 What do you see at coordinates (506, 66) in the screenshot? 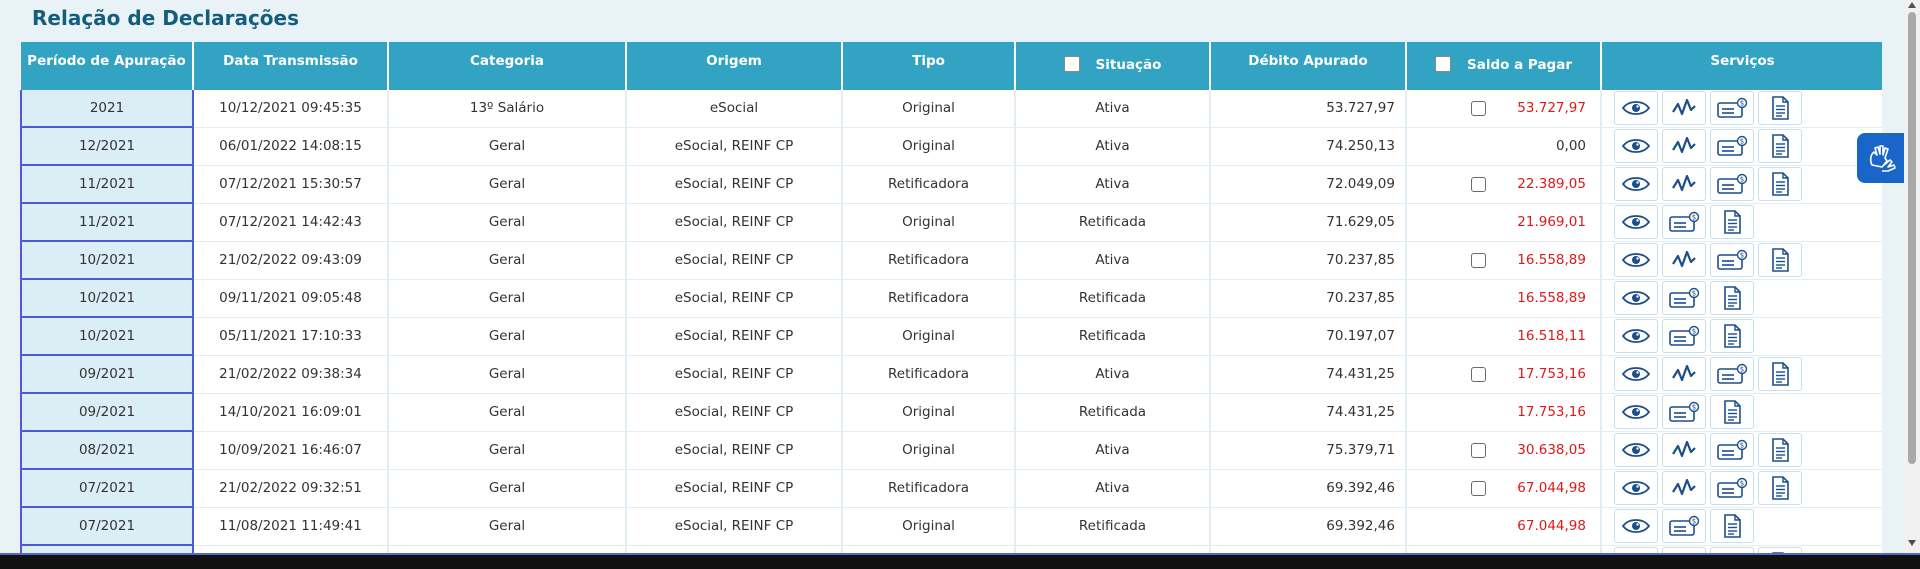
I see `col-header-categoria: Categoria` at bounding box center [506, 66].